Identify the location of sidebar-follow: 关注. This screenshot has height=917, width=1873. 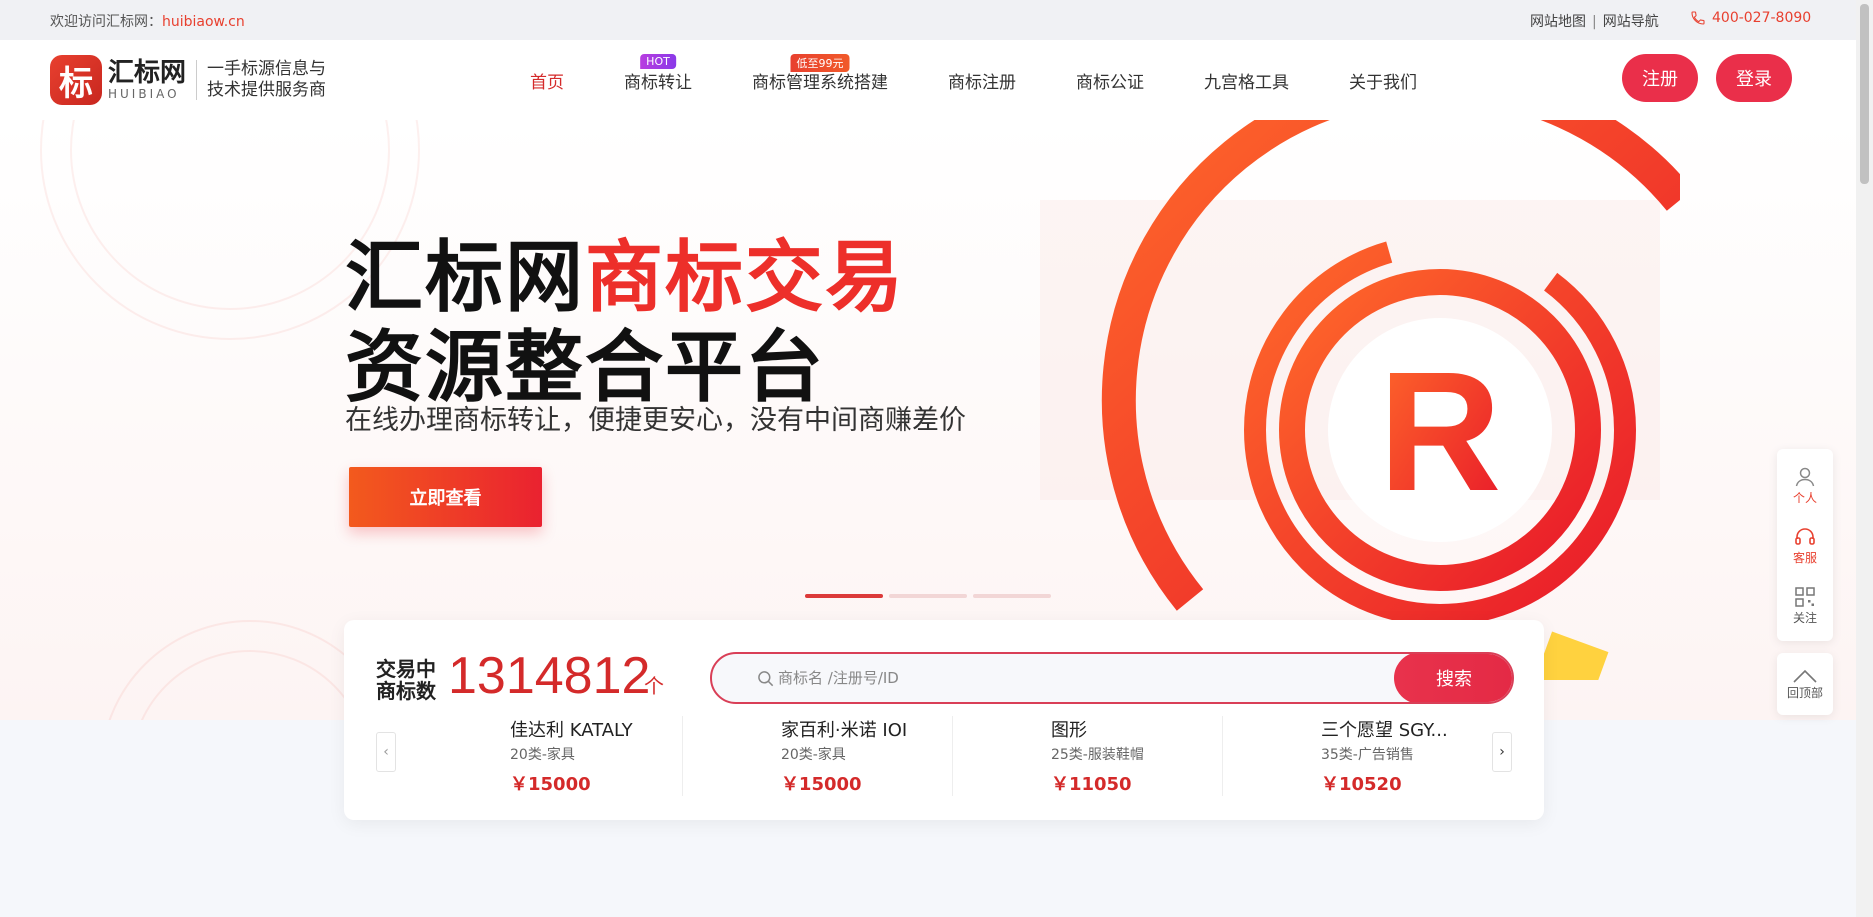
(1805, 605).